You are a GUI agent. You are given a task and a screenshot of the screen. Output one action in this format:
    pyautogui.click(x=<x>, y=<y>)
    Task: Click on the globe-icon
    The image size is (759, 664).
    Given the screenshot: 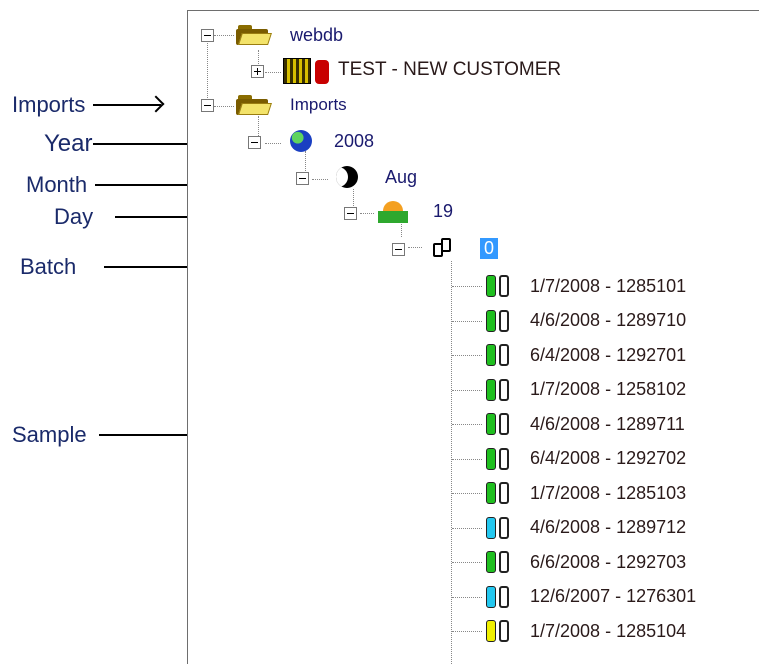 What is the action you would take?
    pyautogui.click(x=301, y=141)
    